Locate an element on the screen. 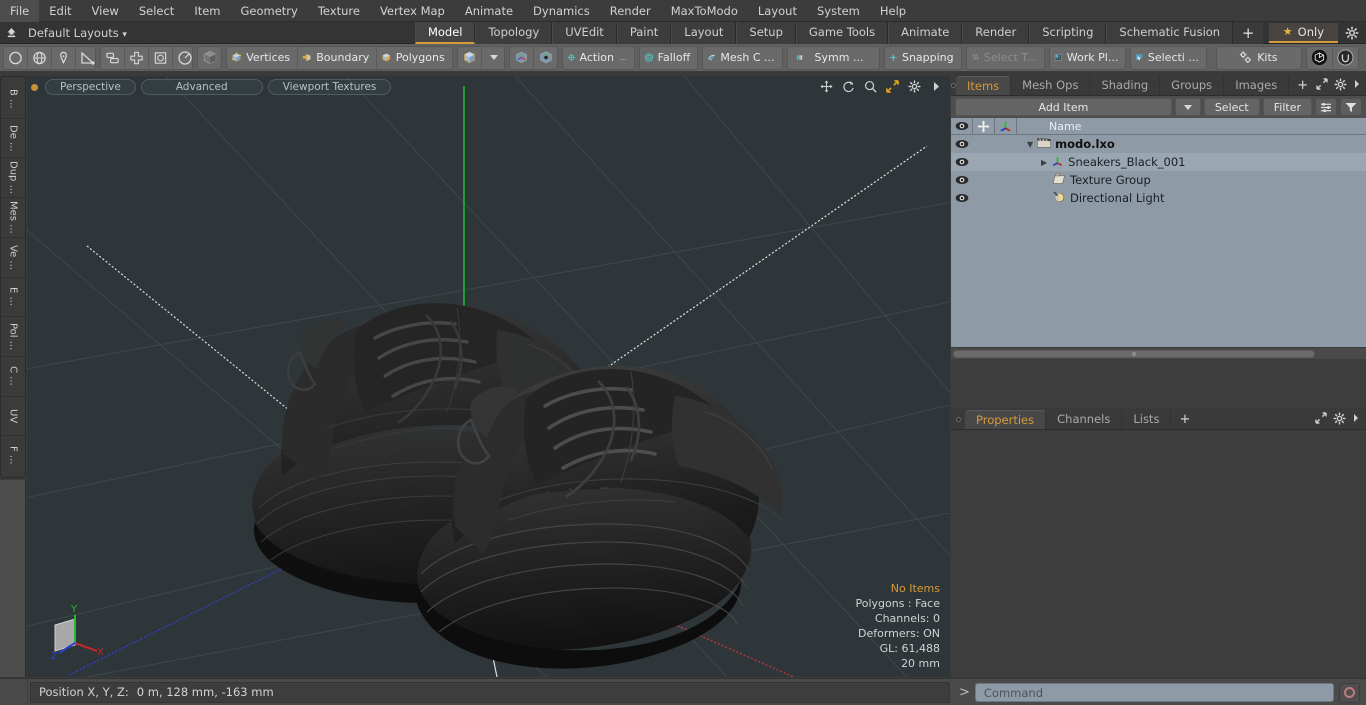 This screenshot has height=705, width=1366. layout-selector: Default Layouts ▾ is located at coordinates (78, 33).